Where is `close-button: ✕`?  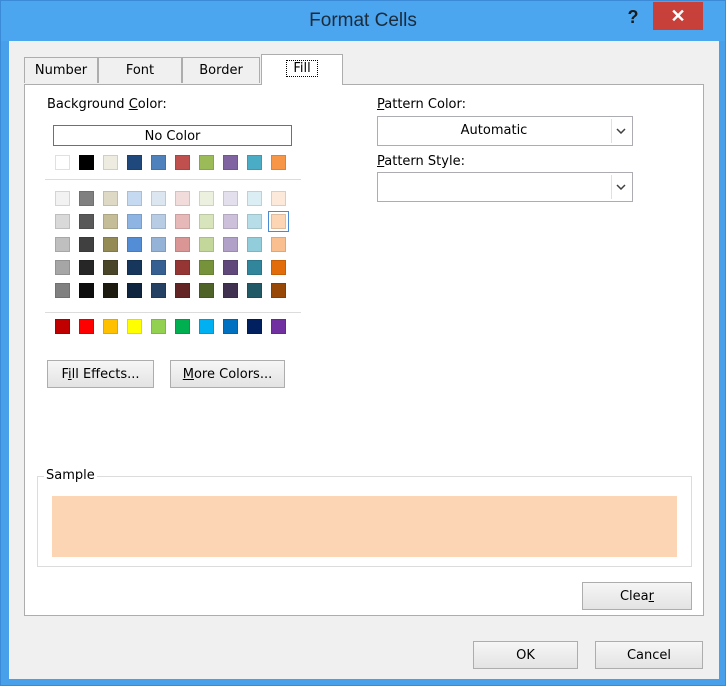 close-button: ✕ is located at coordinates (678, 16).